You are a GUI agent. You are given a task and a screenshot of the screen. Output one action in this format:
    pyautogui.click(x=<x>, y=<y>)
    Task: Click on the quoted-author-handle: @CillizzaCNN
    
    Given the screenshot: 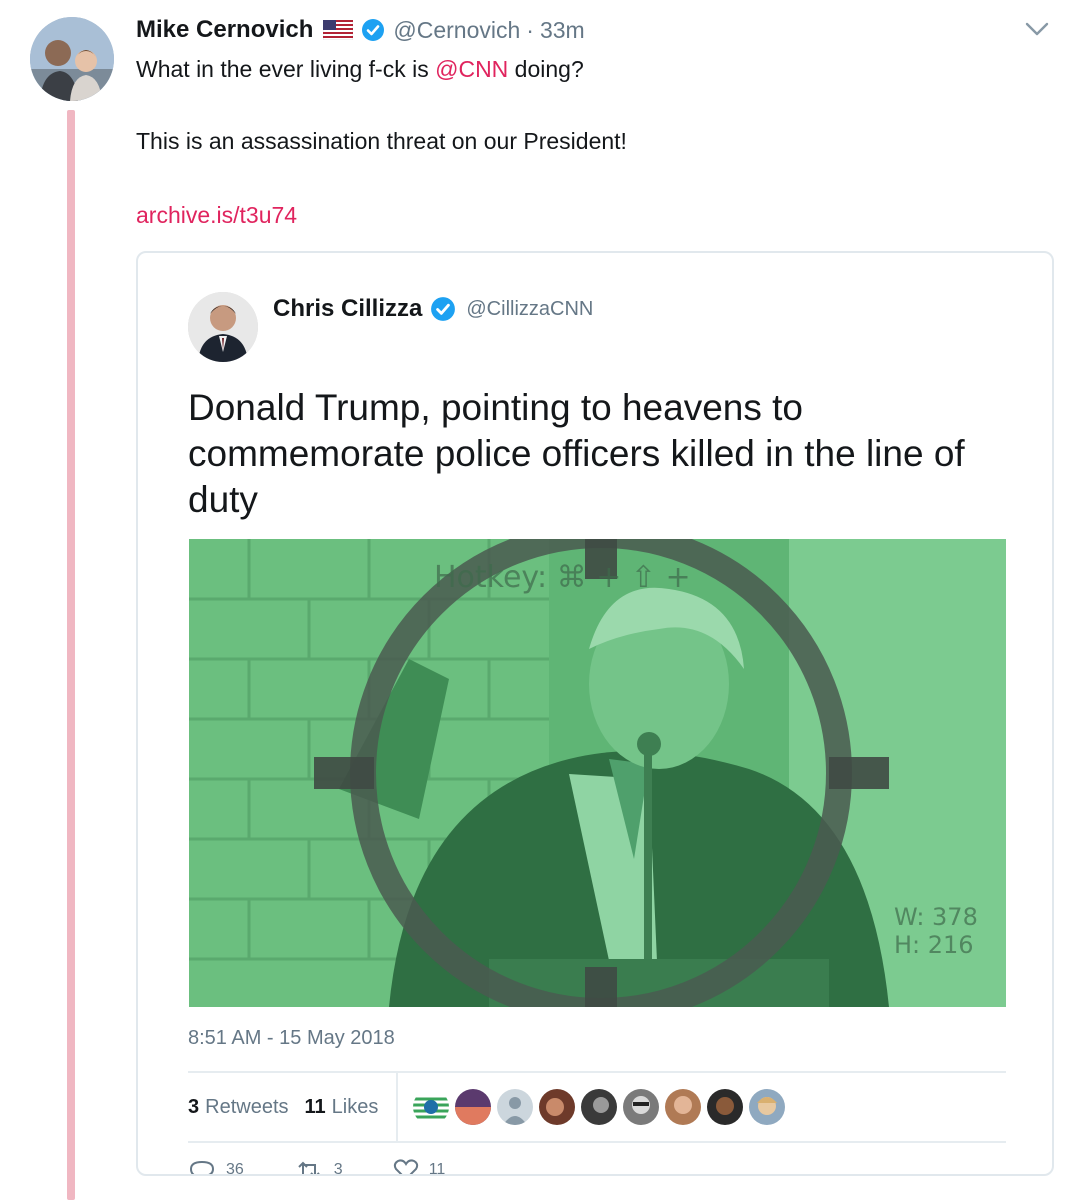 What is the action you would take?
    pyautogui.click(x=529, y=309)
    